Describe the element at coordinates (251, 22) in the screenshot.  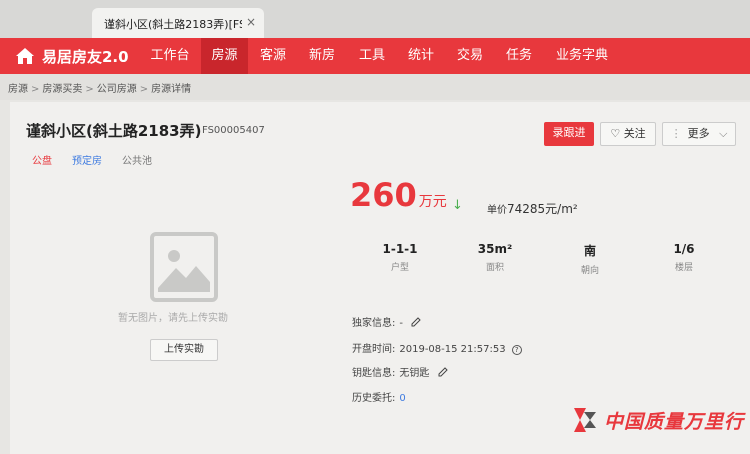
I see `tab-close-icon: ×` at that location.